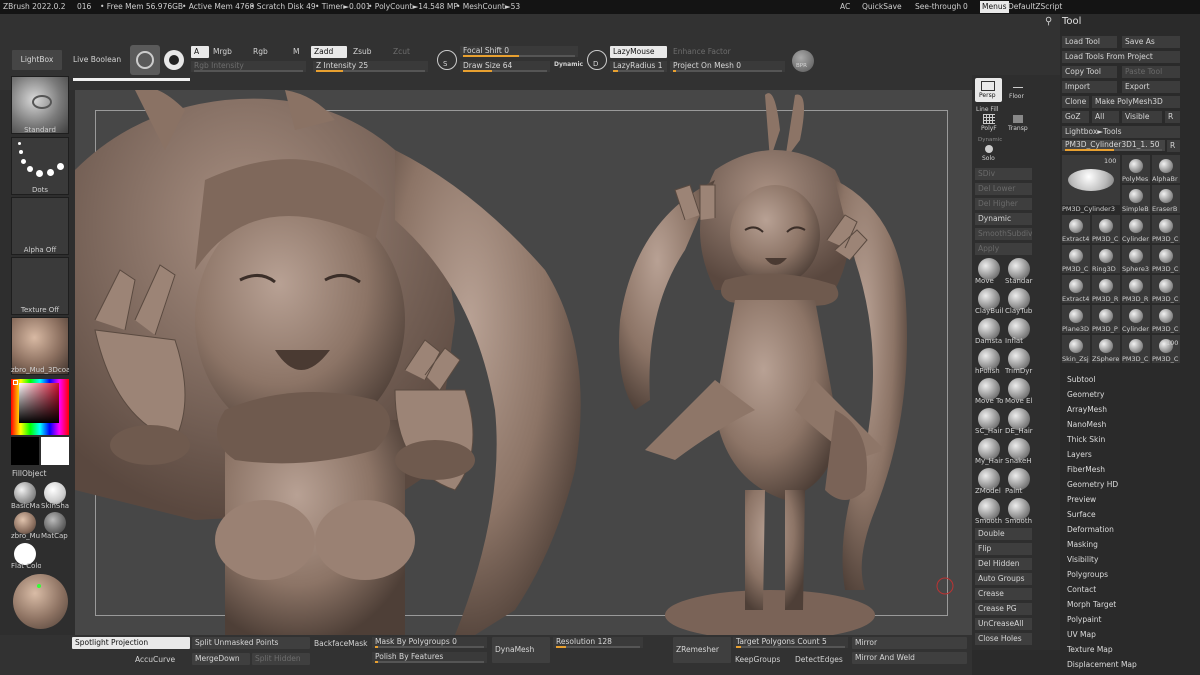 This screenshot has width=1200, height=675. I want to click on subpalette-contact: Contact, so click(1081, 589).